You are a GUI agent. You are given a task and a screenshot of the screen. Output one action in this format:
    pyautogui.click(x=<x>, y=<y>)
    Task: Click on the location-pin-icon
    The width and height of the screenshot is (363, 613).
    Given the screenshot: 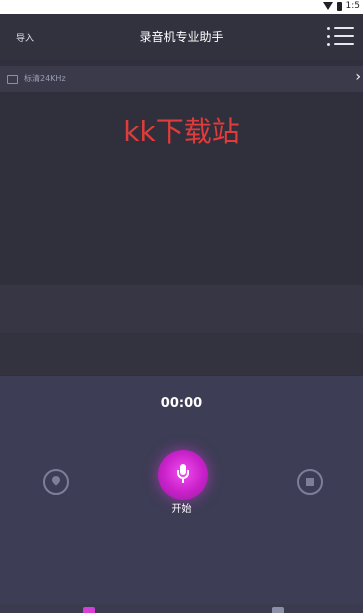 What is the action you would take?
    pyautogui.click(x=56, y=480)
    